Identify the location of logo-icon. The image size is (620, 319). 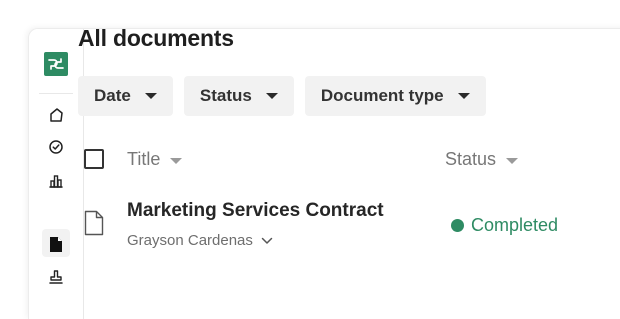
(56, 64).